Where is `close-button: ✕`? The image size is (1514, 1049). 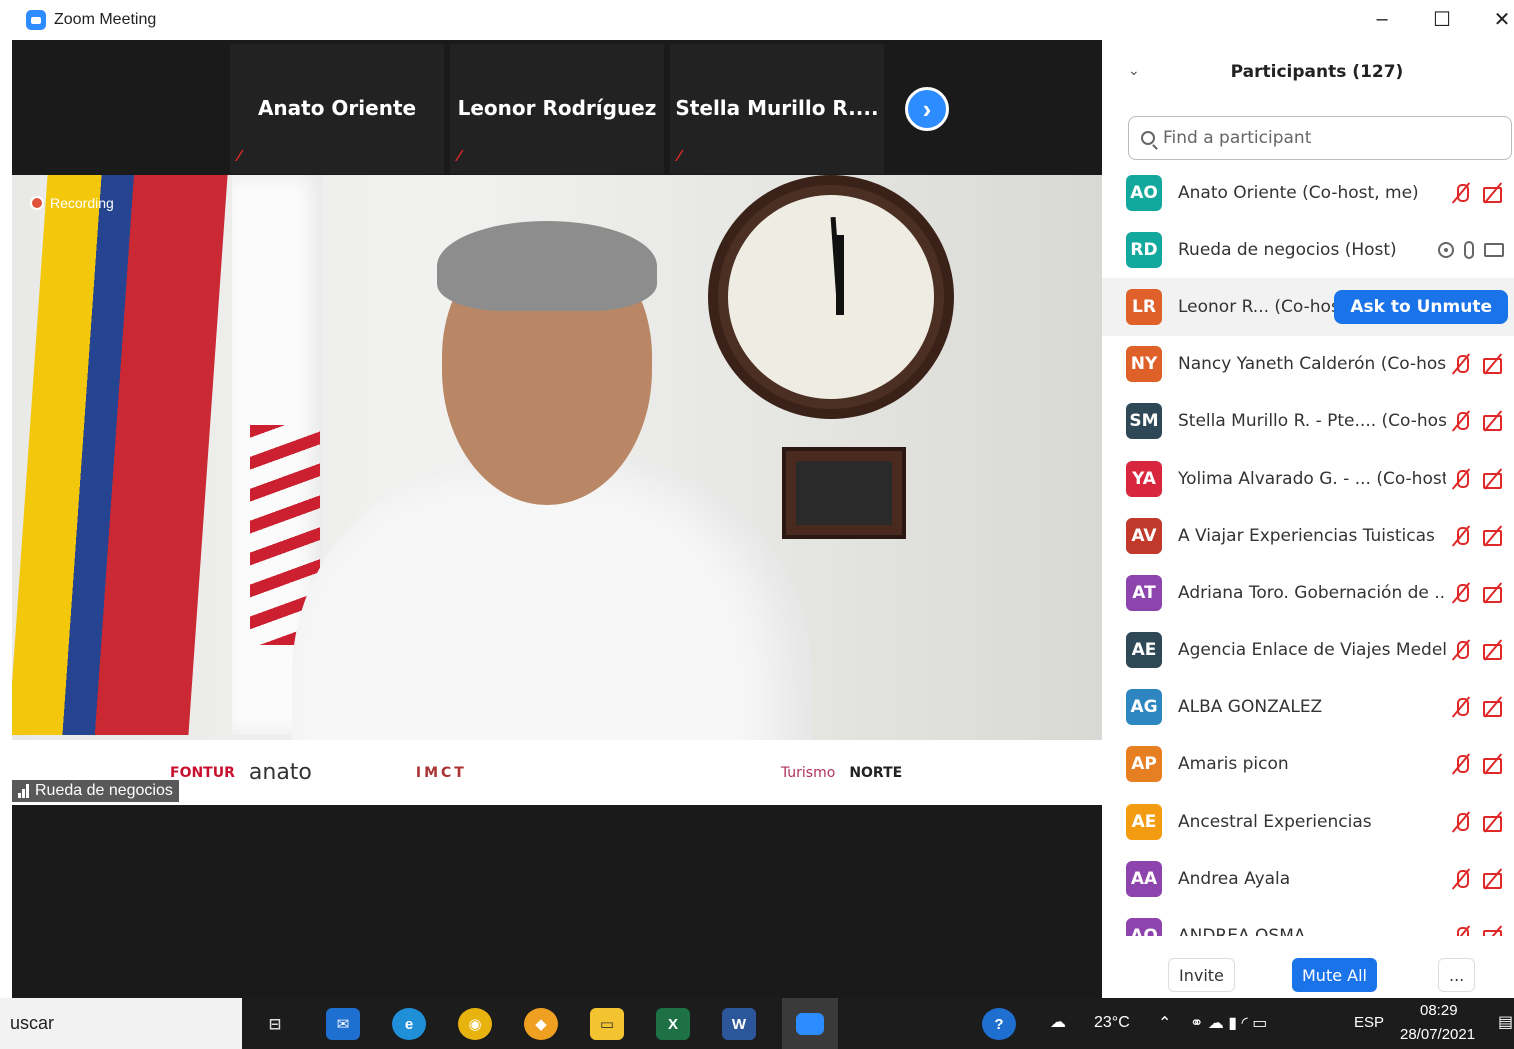
close-button: ✕ is located at coordinates (1498, 19).